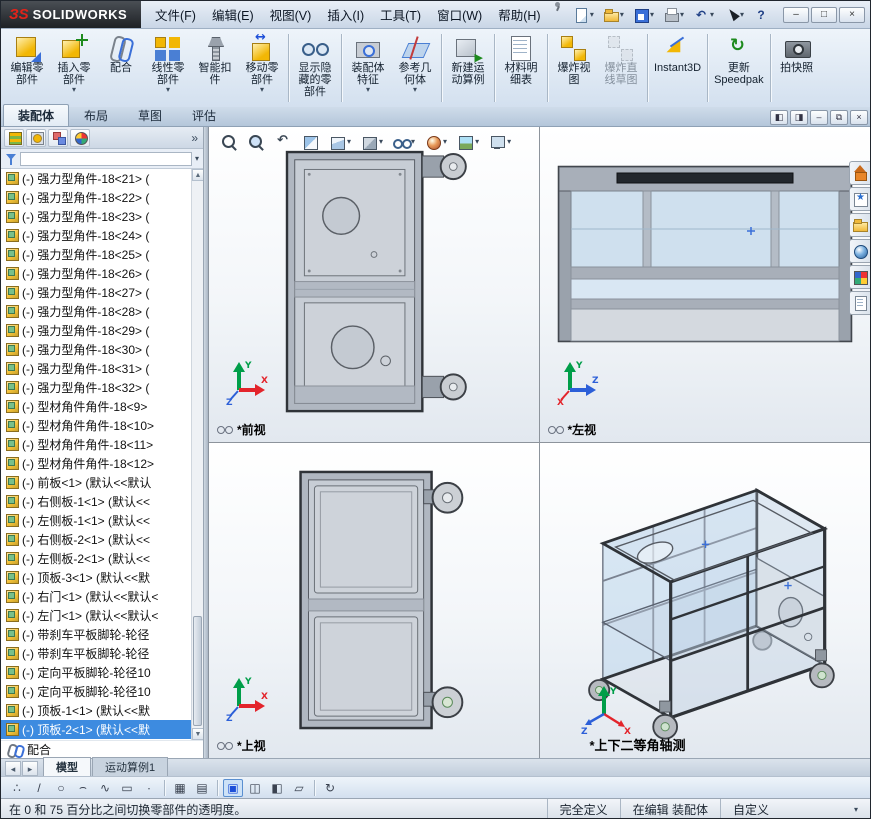 This screenshot has height=819, width=871. What do you see at coordinates (315, 66) in the screenshot?
I see `ribbon-button: 显示隐 藏的零 部件` at bounding box center [315, 66].